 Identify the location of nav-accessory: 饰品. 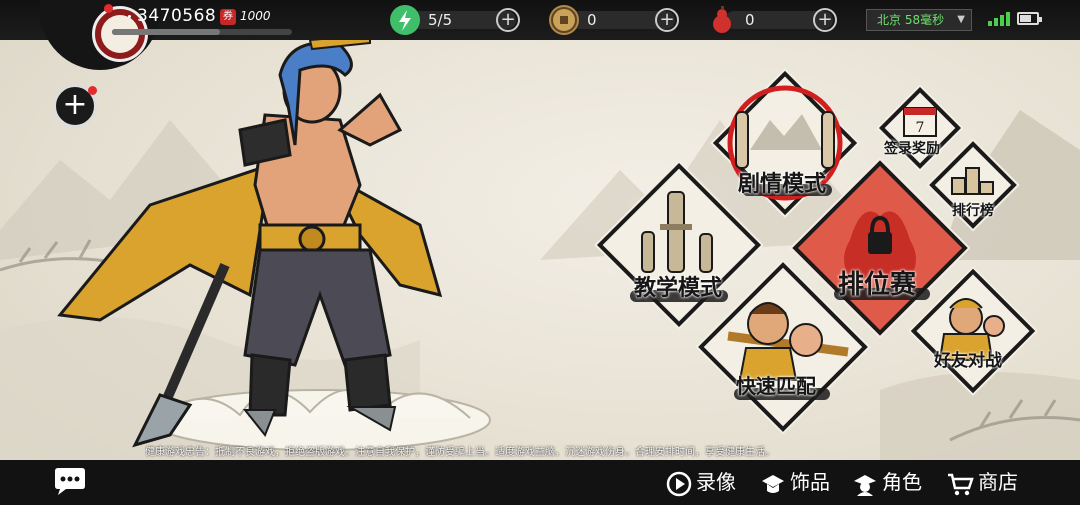
(795, 482).